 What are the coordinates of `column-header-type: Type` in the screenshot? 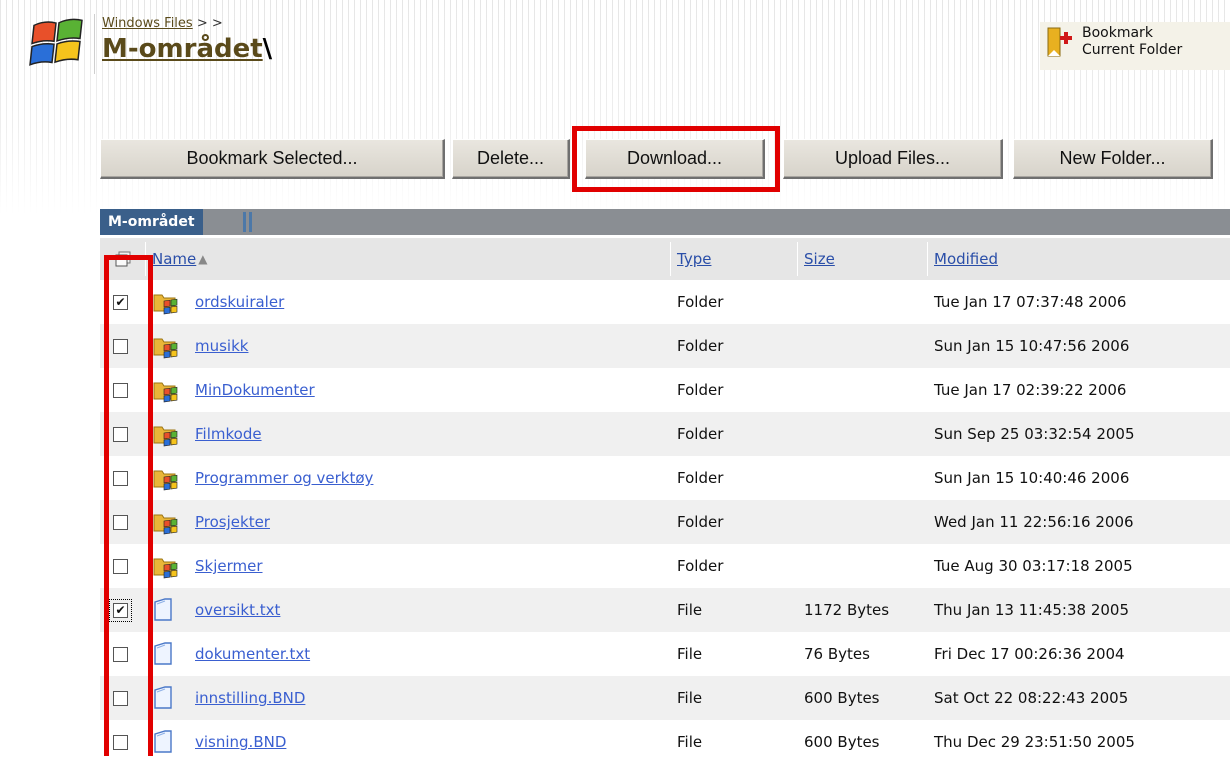 It's located at (694, 259).